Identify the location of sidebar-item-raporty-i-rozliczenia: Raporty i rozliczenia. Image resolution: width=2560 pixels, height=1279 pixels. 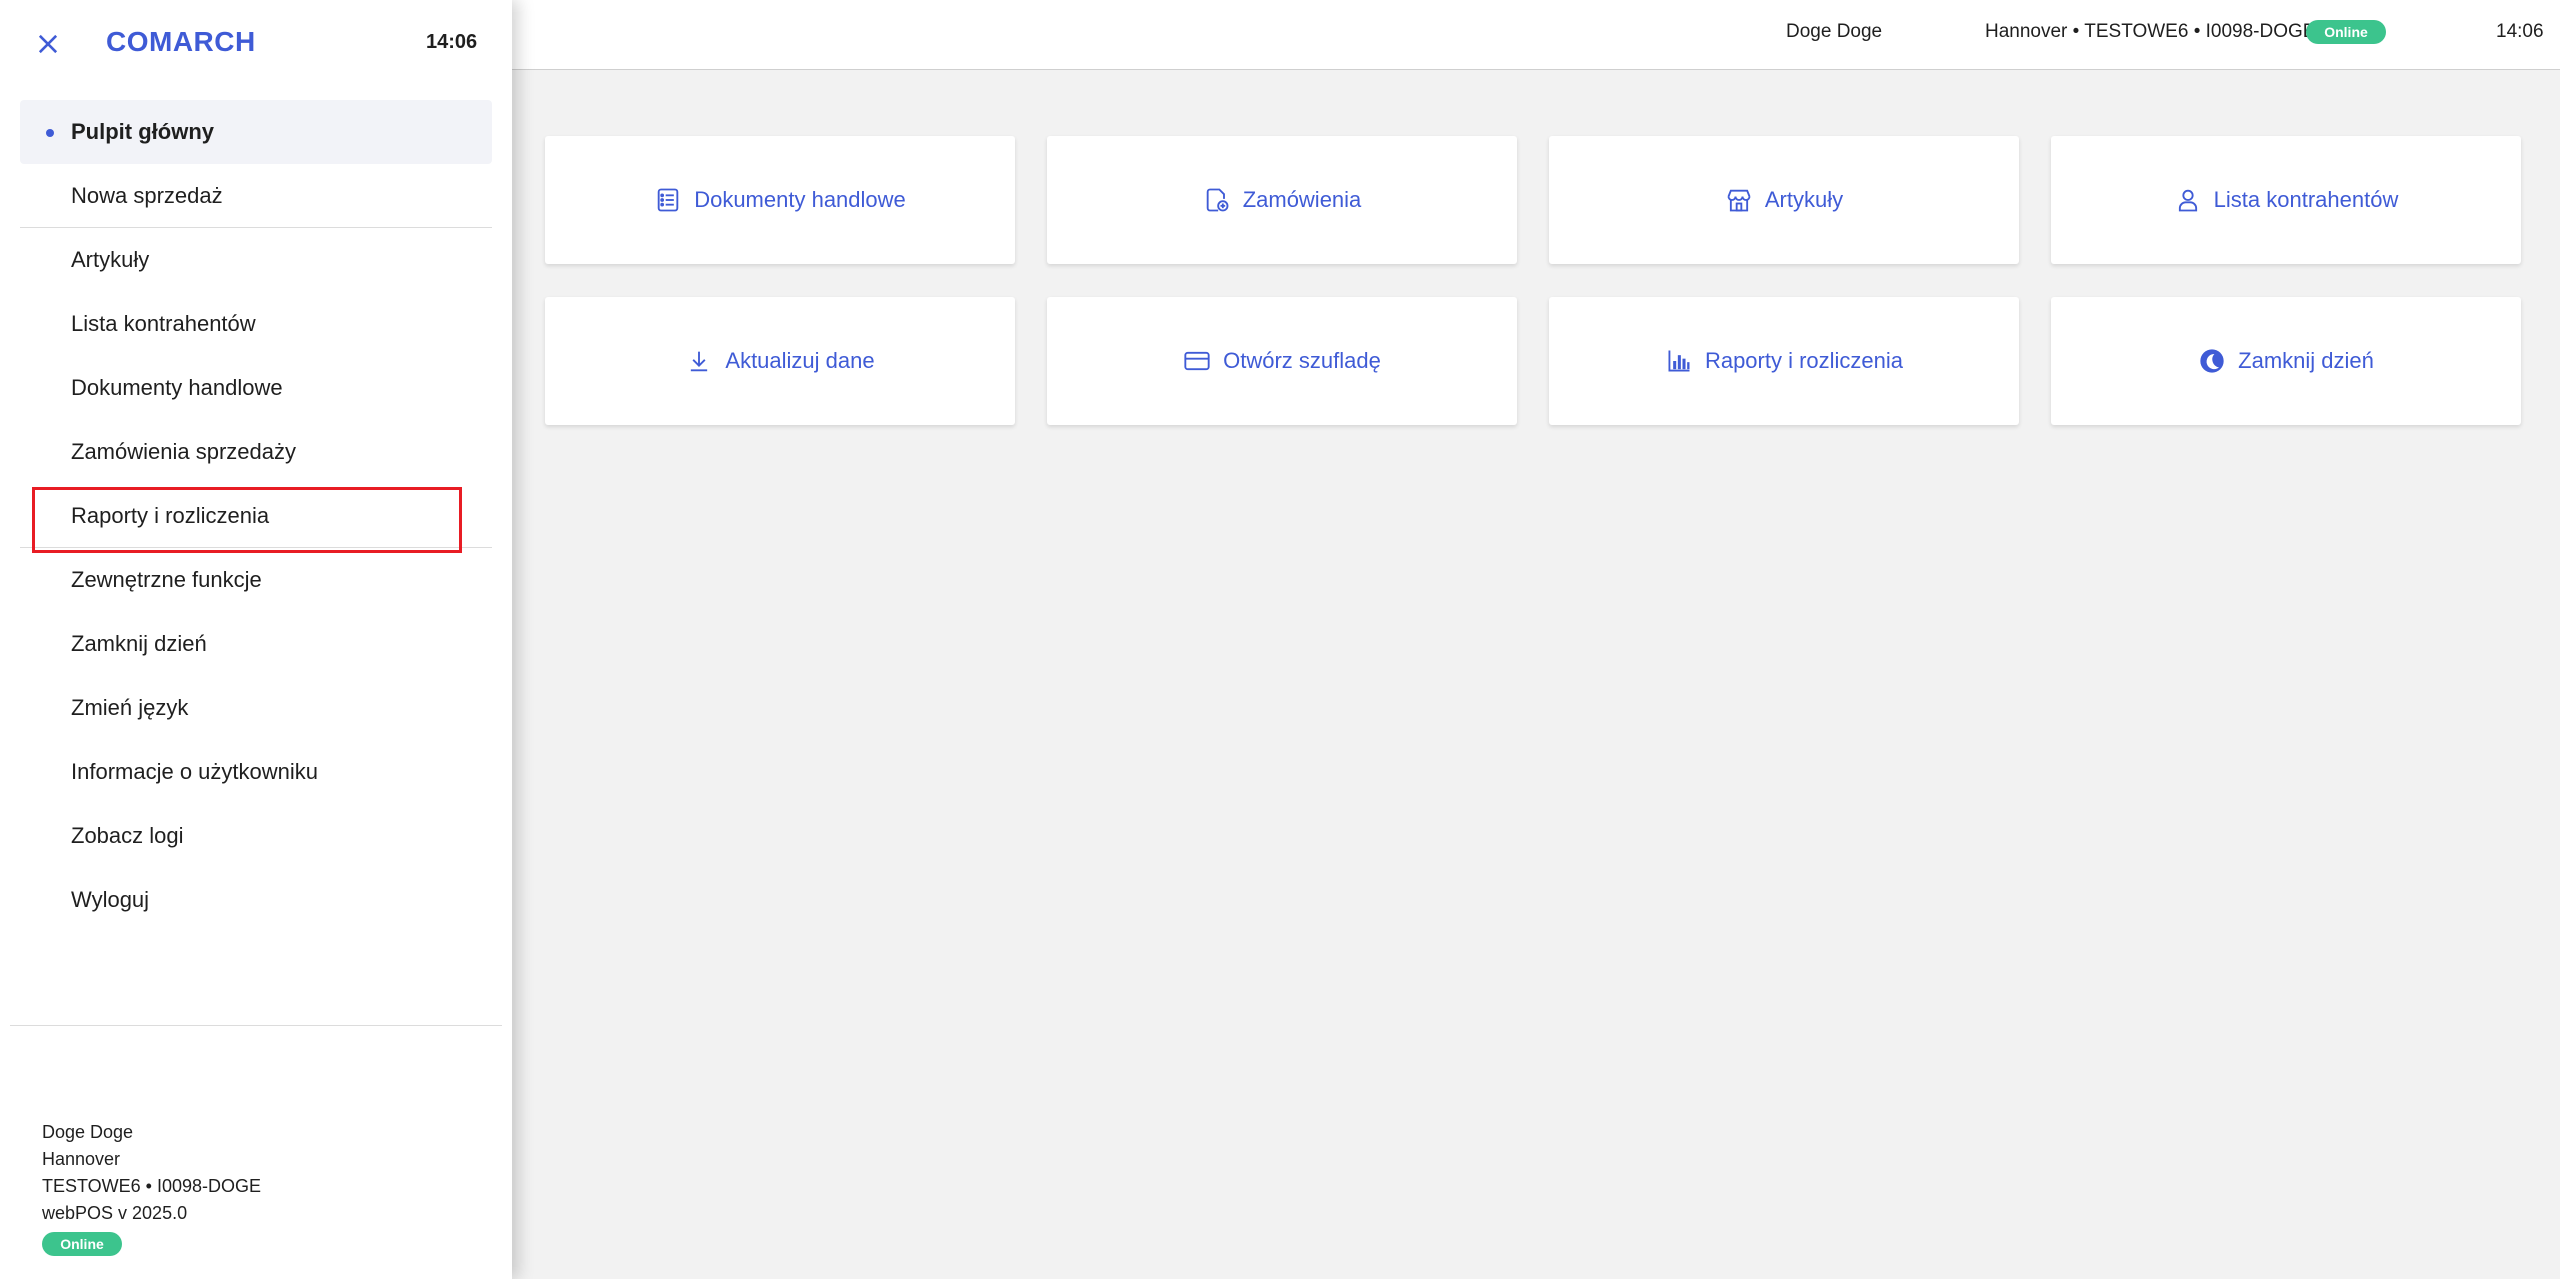
(256, 518).